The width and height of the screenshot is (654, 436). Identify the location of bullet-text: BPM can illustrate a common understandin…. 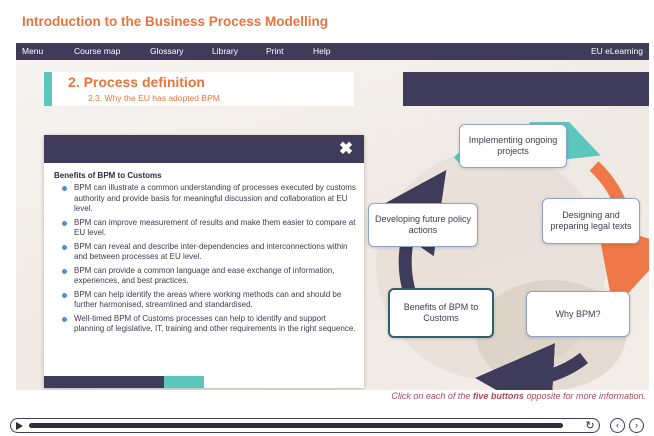
(215, 198).